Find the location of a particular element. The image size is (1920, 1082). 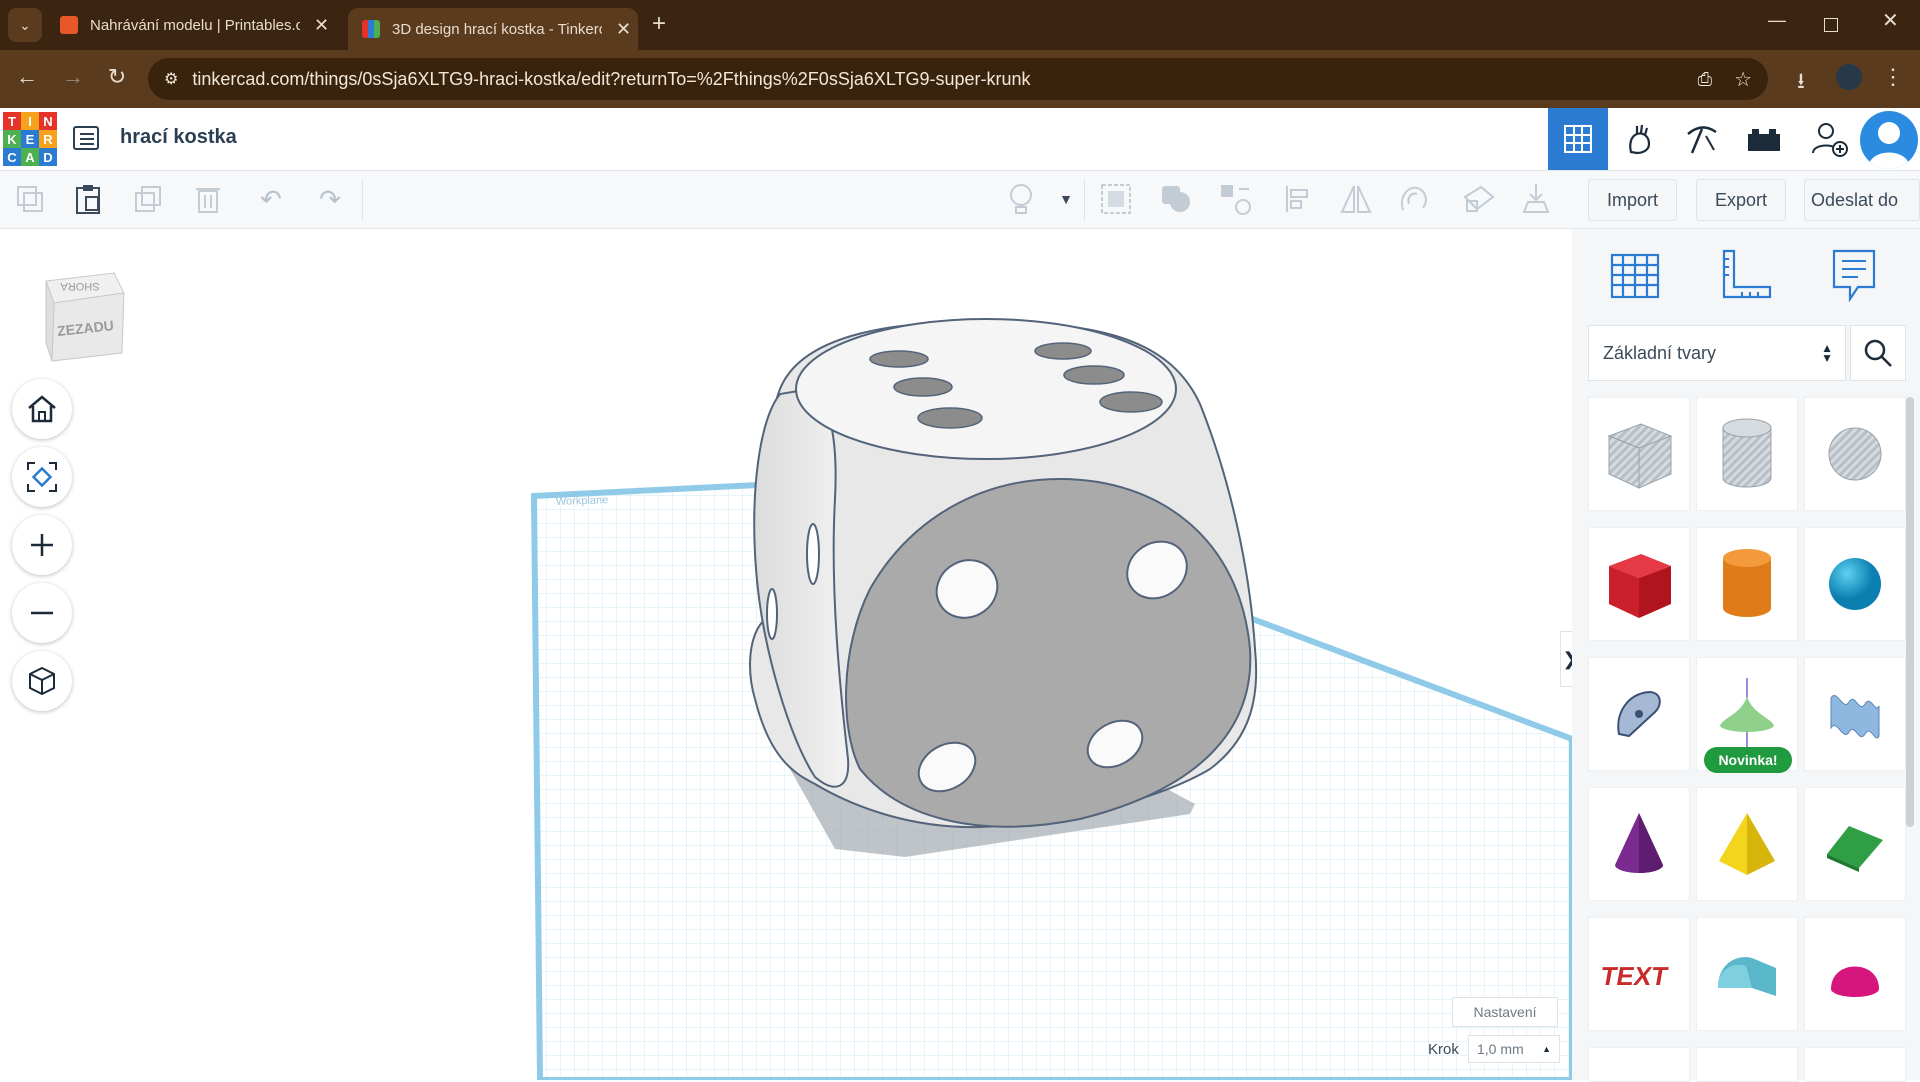

tinkercad-logo: T I N K E R C A D is located at coordinates (30, 139).